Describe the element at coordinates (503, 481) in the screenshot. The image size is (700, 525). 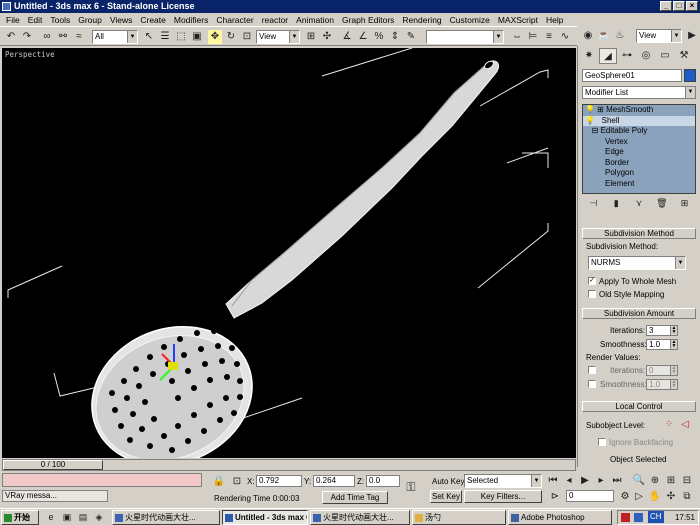
I see `key-set-dropdown: Selected ▼` at that location.